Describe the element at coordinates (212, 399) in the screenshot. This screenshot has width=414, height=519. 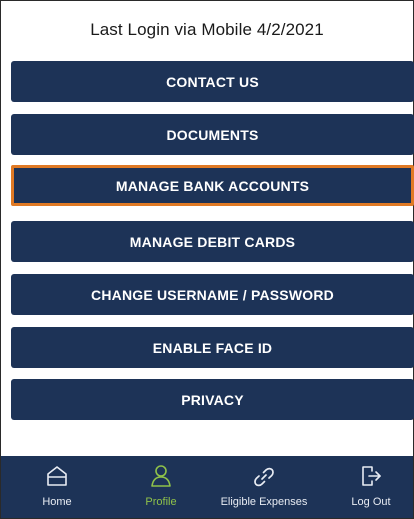
I see `privacy-button: PRIVACY` at that location.